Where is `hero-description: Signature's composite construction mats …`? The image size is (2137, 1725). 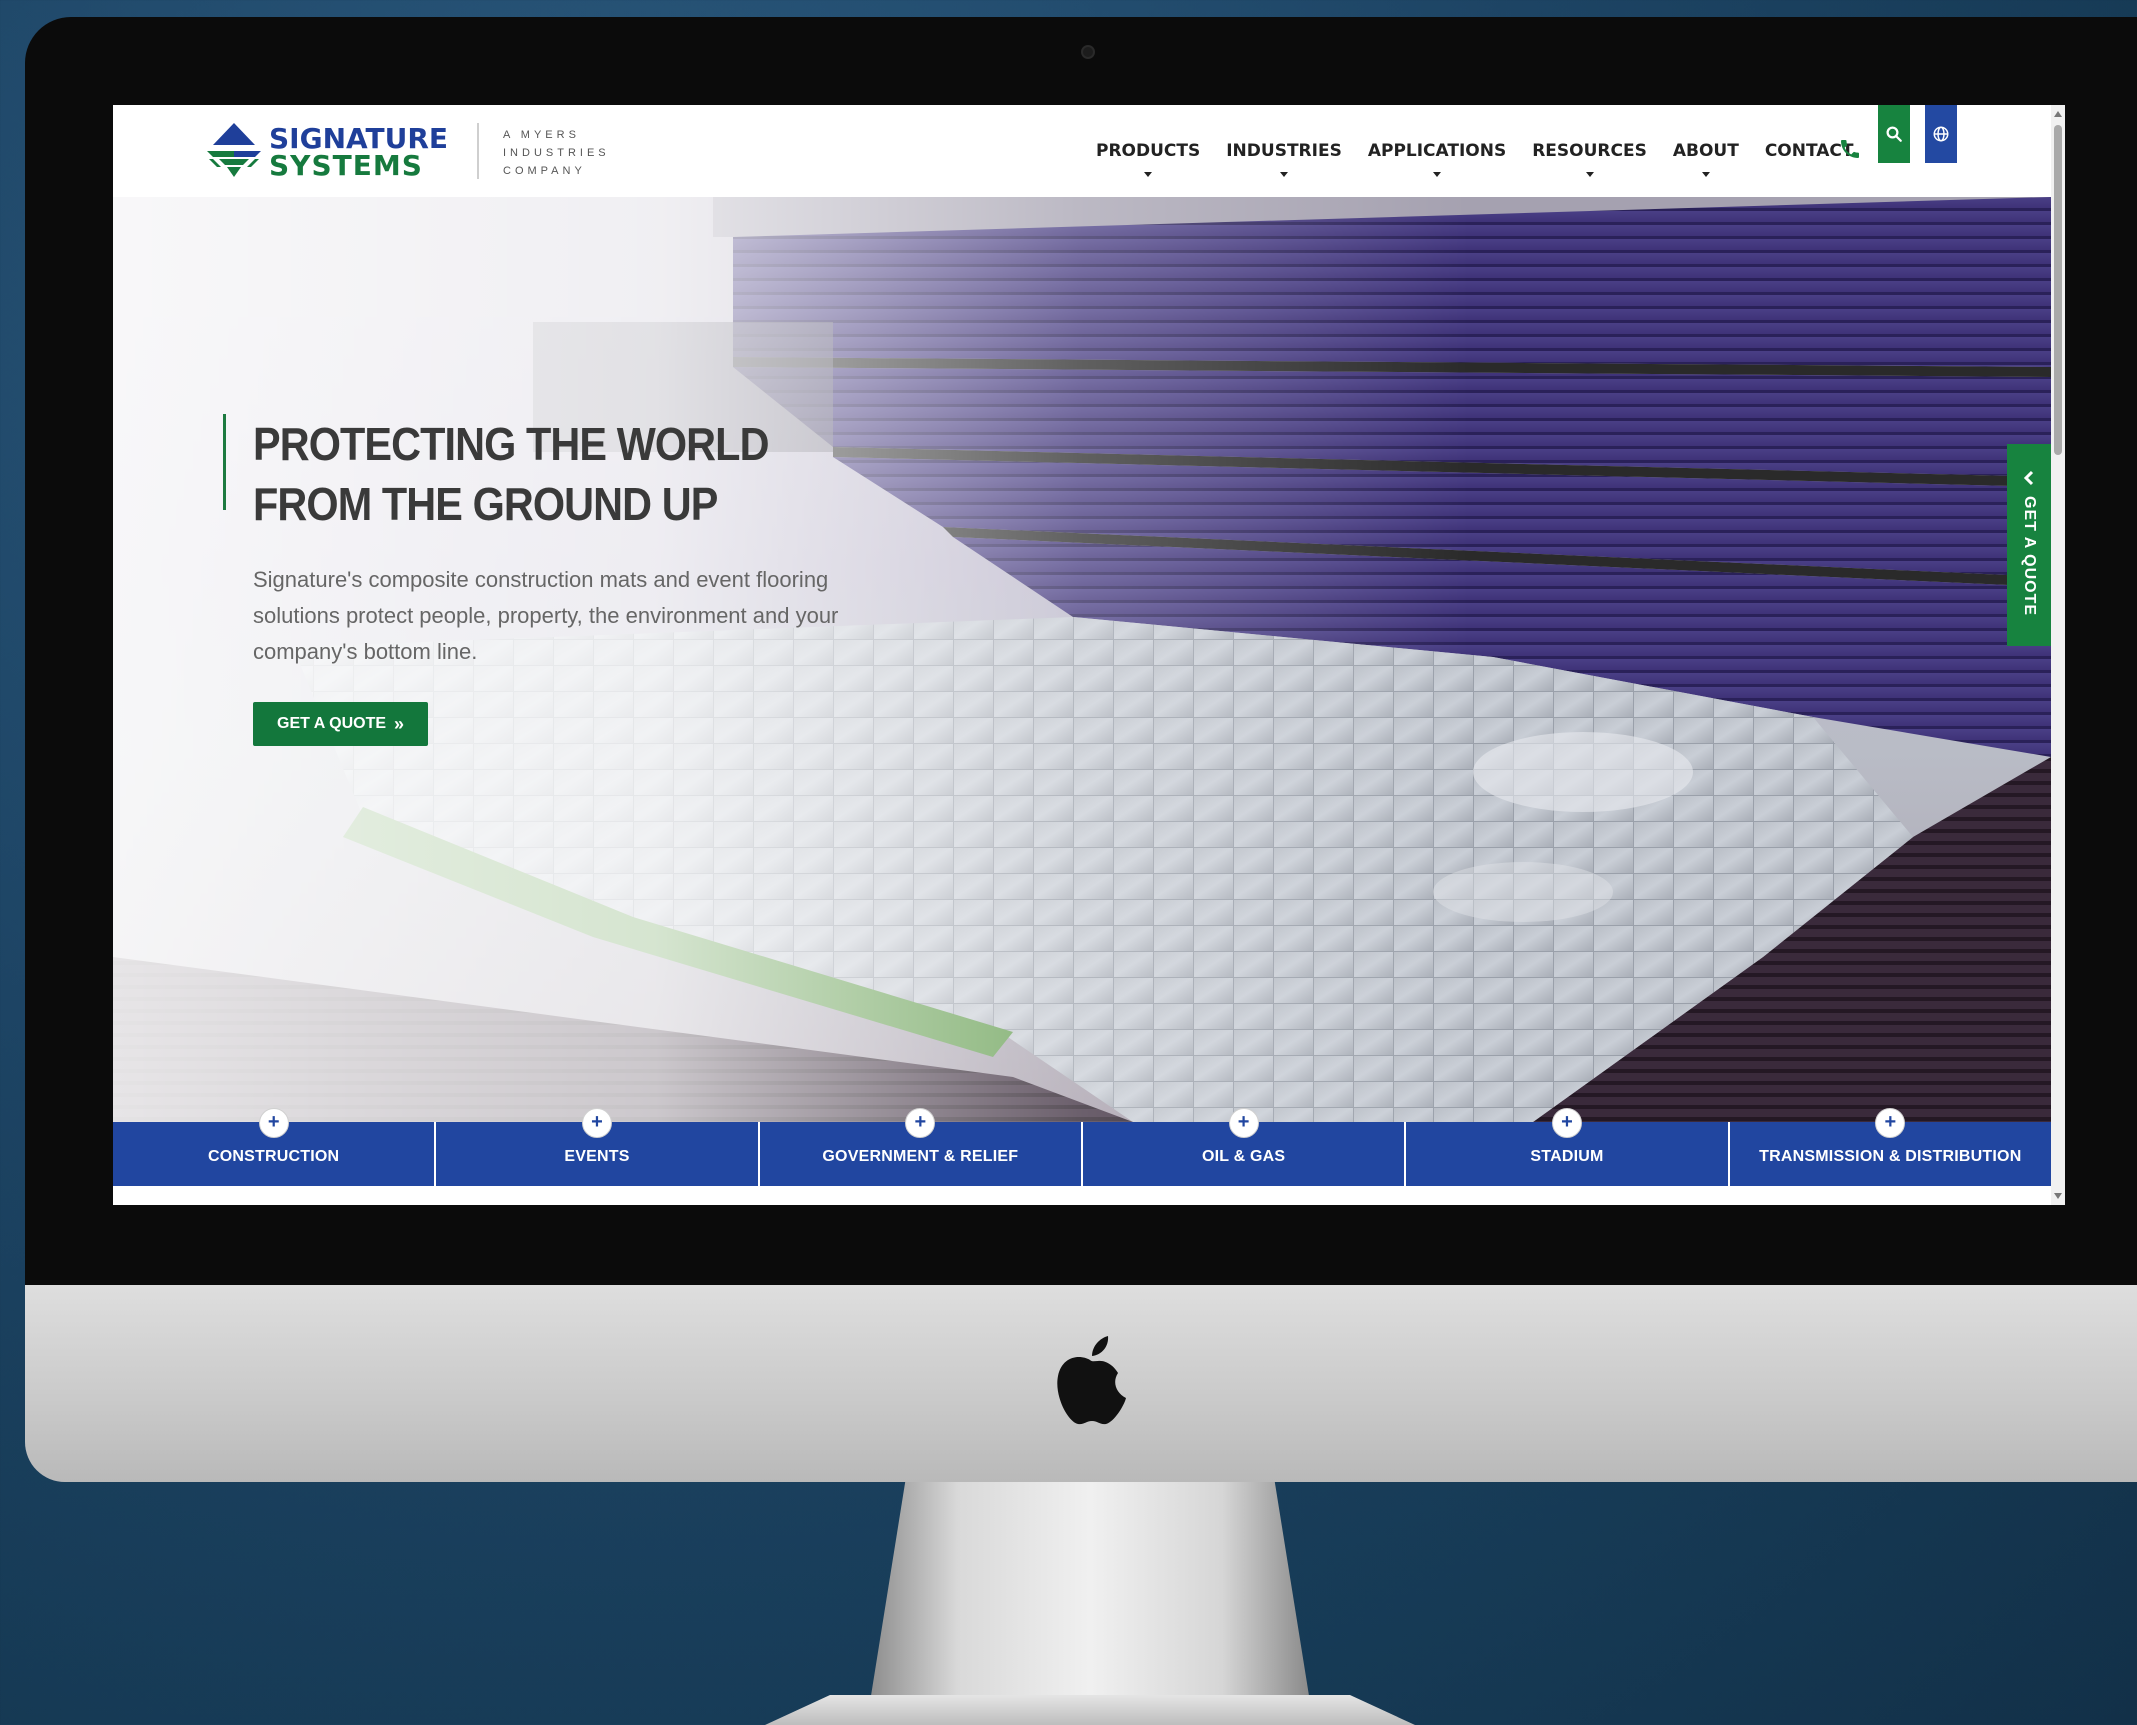
hero-description: Signature's composite construction mats … is located at coordinates (546, 615).